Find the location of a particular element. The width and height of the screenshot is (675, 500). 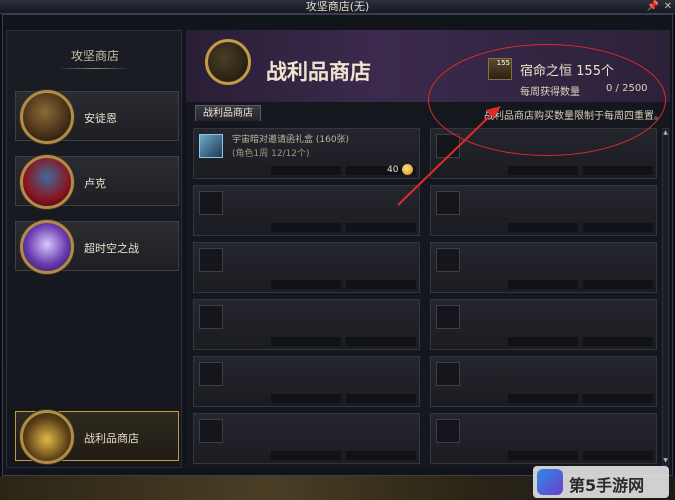

luke-portrait-icon is located at coordinates (47, 182).